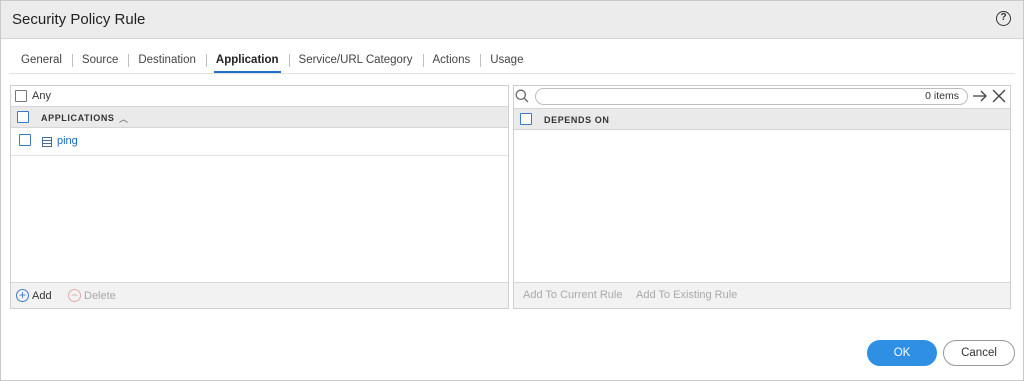 The image size is (1024, 381). I want to click on tab-actions: Actions, so click(451, 63).